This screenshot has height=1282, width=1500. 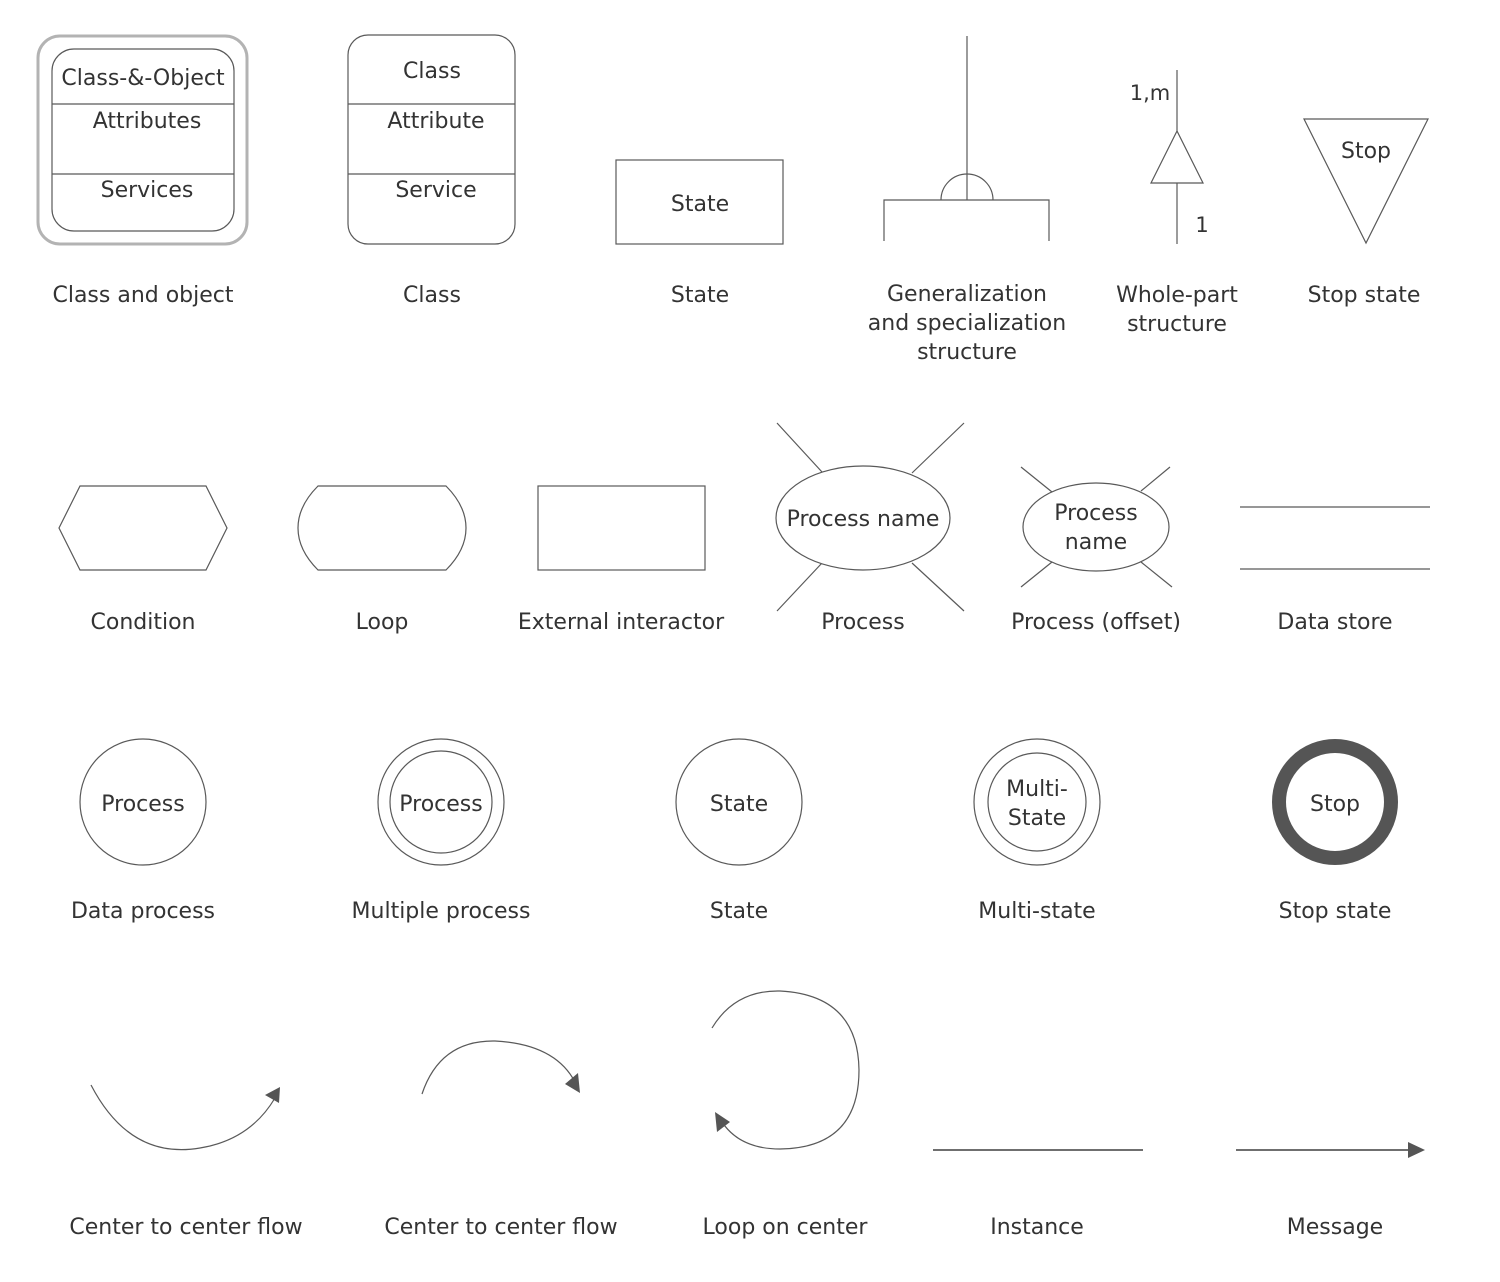 What do you see at coordinates (1330, 1150) in the screenshot?
I see `message-shape` at bounding box center [1330, 1150].